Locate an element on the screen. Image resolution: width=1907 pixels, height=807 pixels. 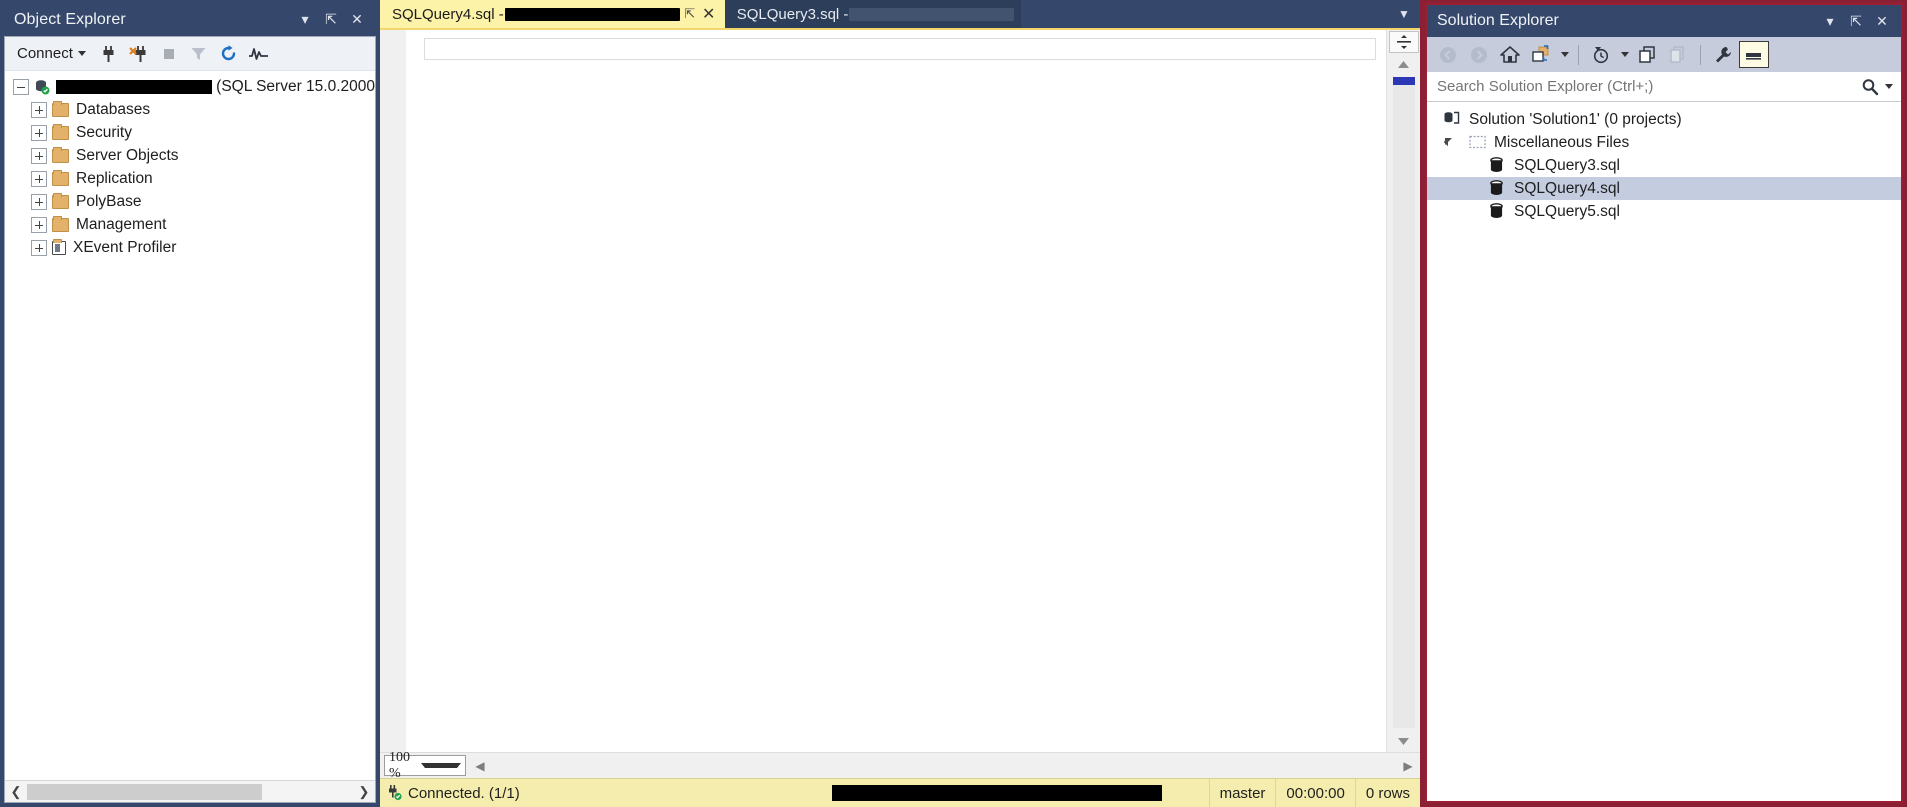
sidebar-item-polybase: PolyBase is located at coordinates (190, 201).